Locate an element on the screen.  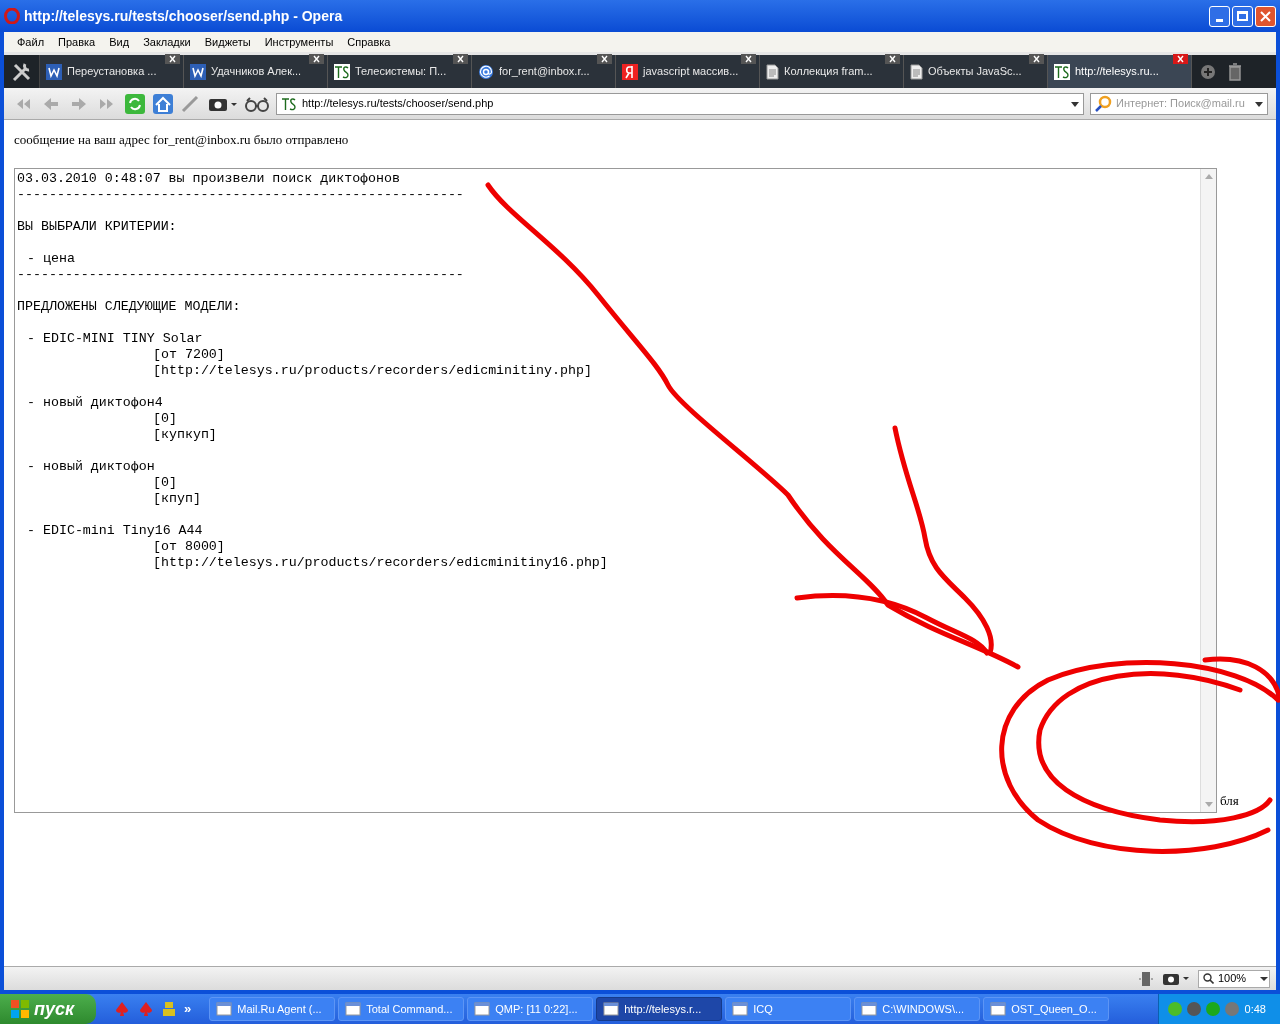
model-name: - новый диктофон4 is located at coordinates (94, 402).